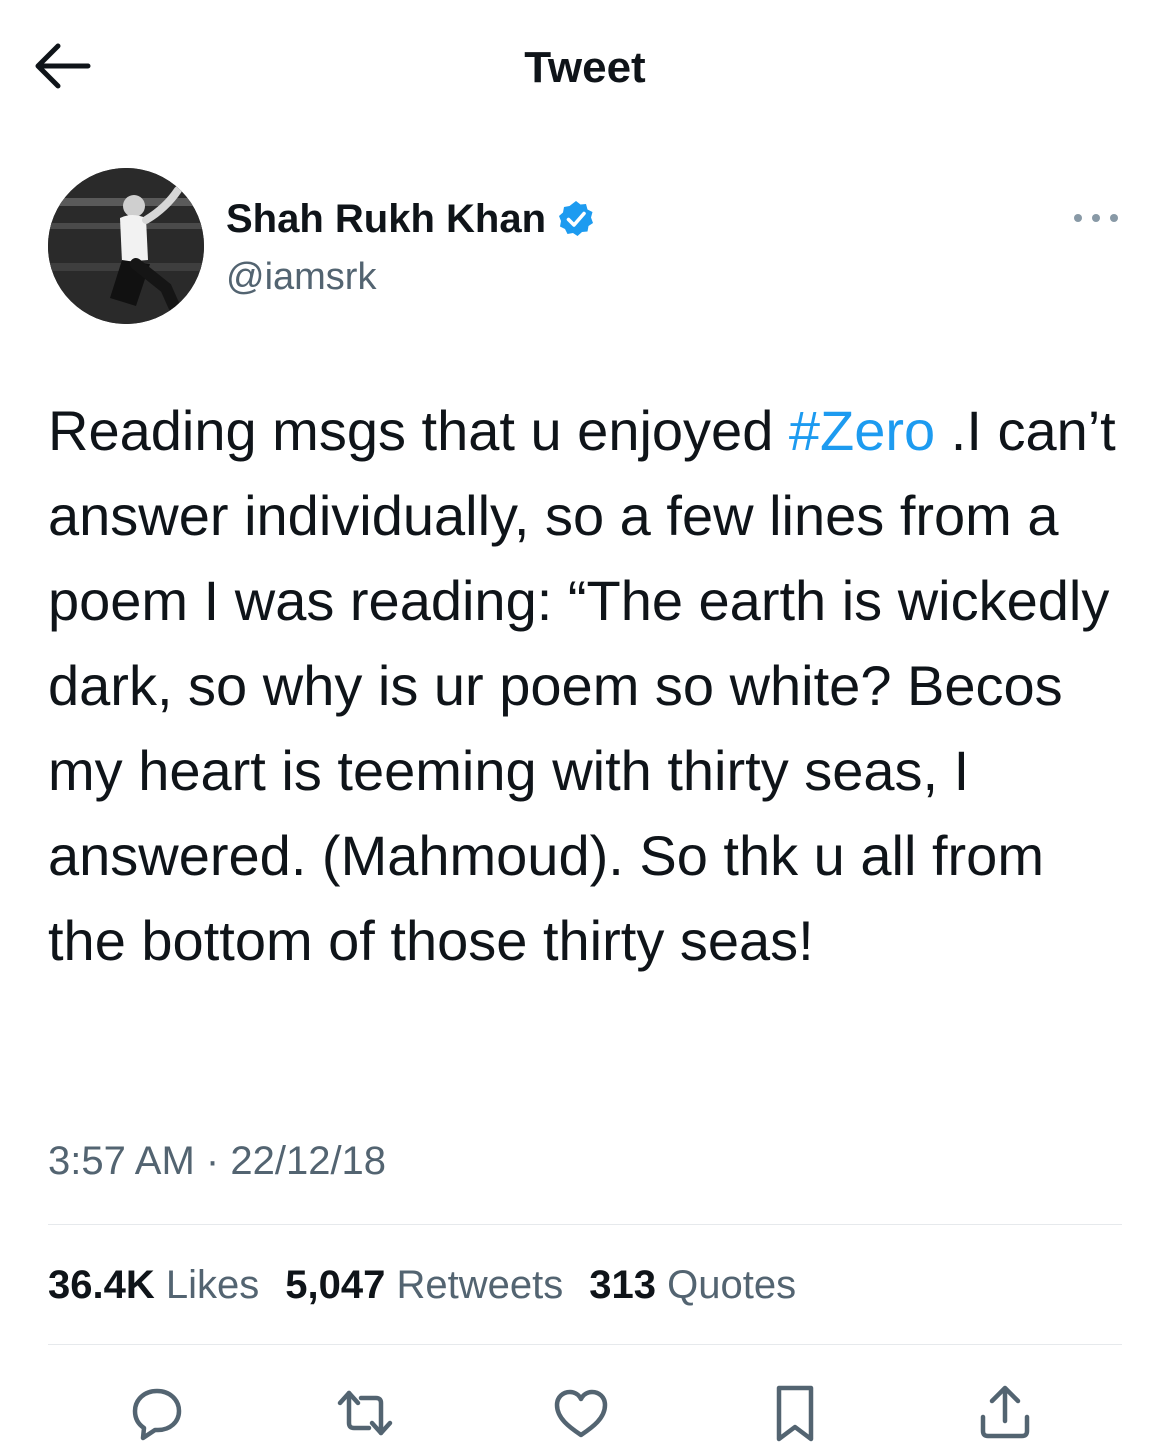  I want to click on action-bar, so click(585, 1413).